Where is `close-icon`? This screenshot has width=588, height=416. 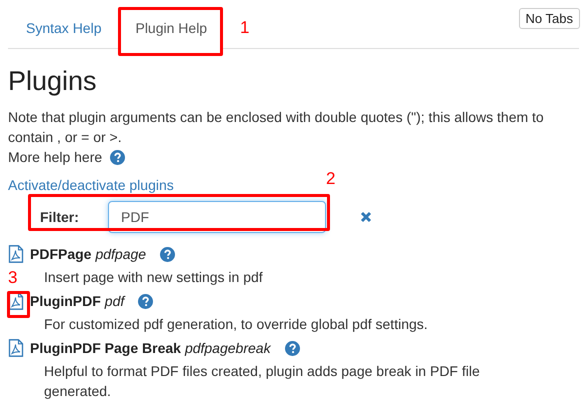 close-icon is located at coordinates (366, 217).